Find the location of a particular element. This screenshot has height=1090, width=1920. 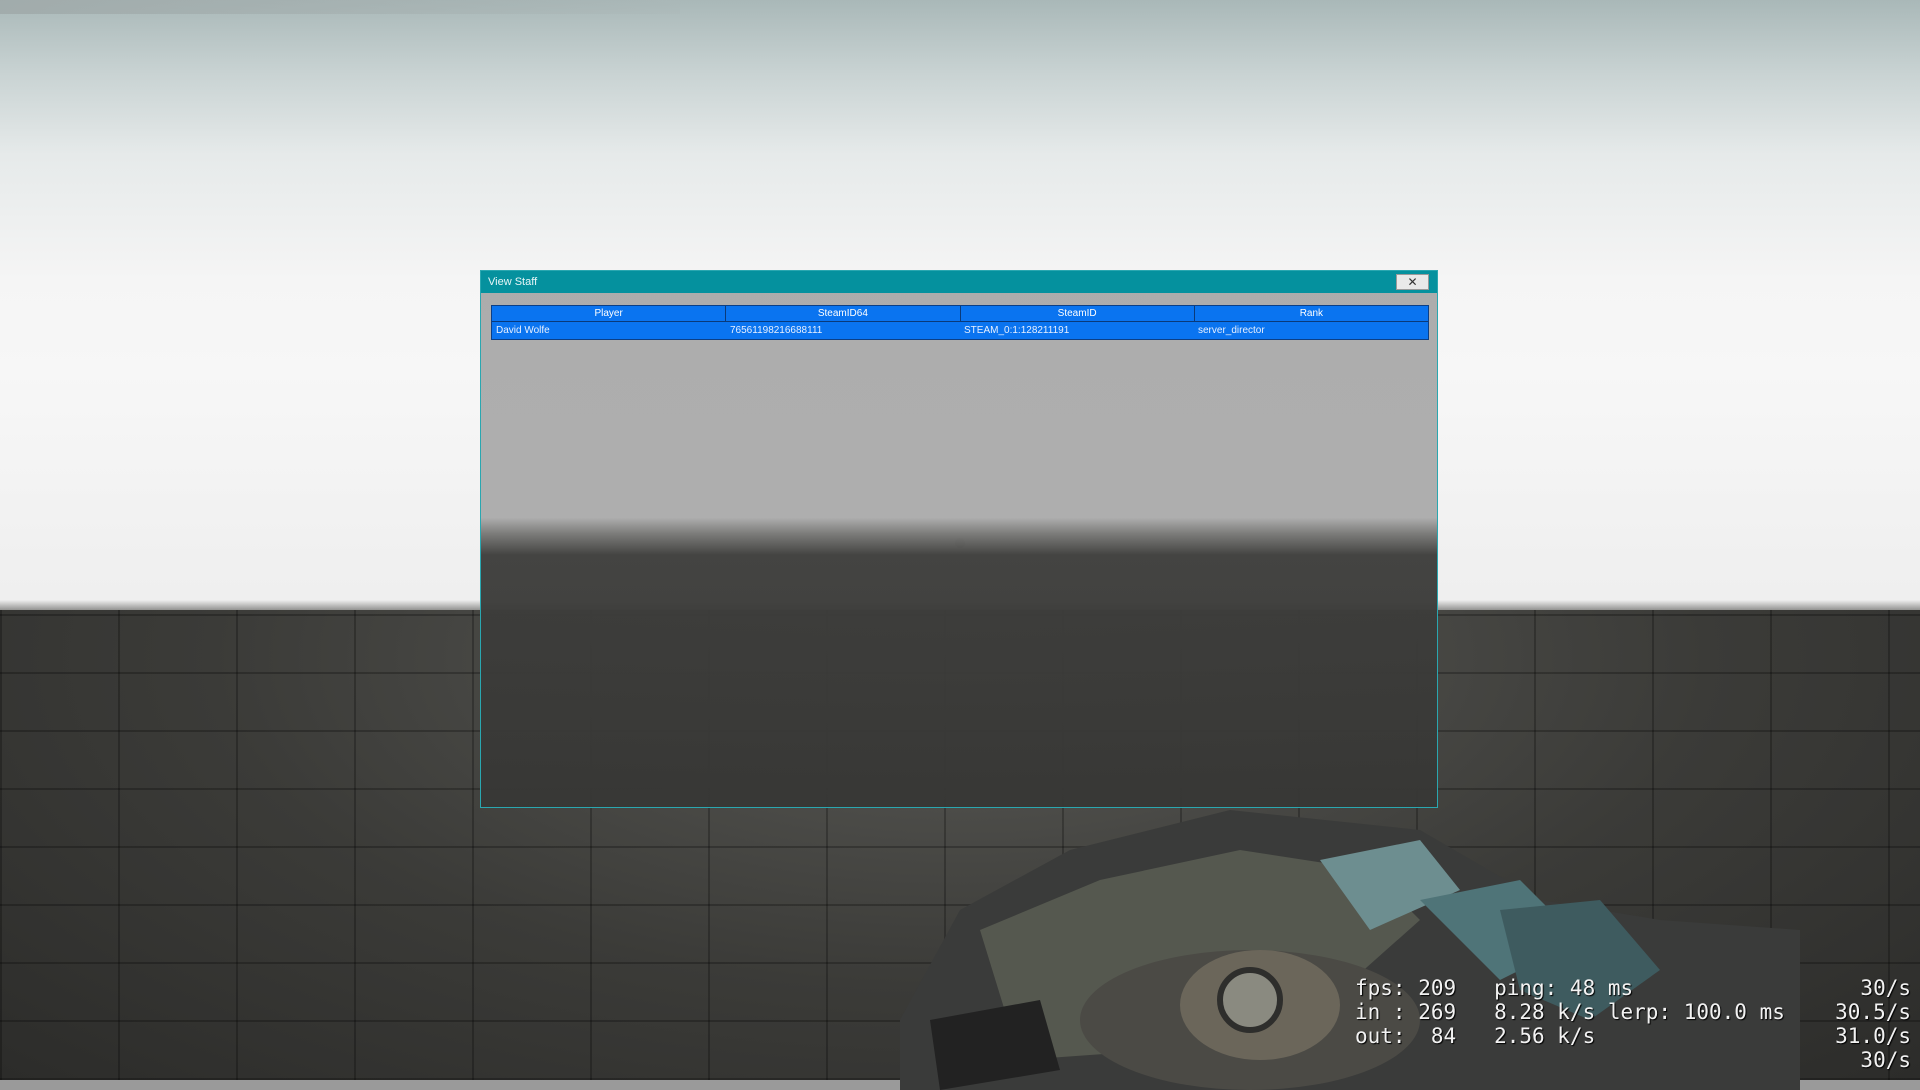

window-title: View Staff is located at coordinates (513, 282).